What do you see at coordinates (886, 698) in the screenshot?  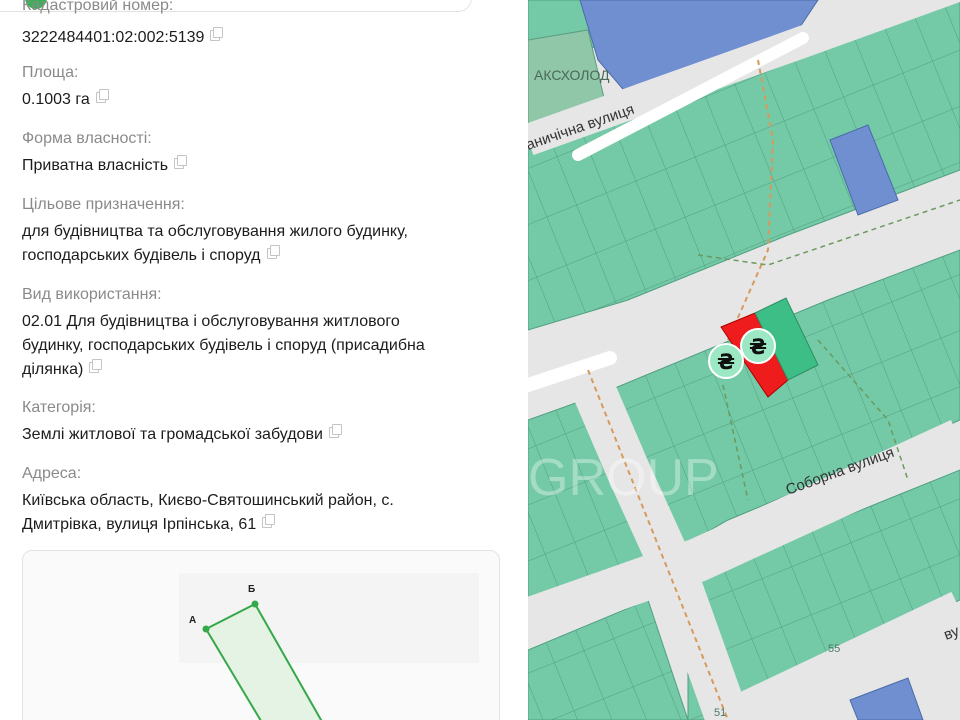 I see `blue-parcel-bottom` at bounding box center [886, 698].